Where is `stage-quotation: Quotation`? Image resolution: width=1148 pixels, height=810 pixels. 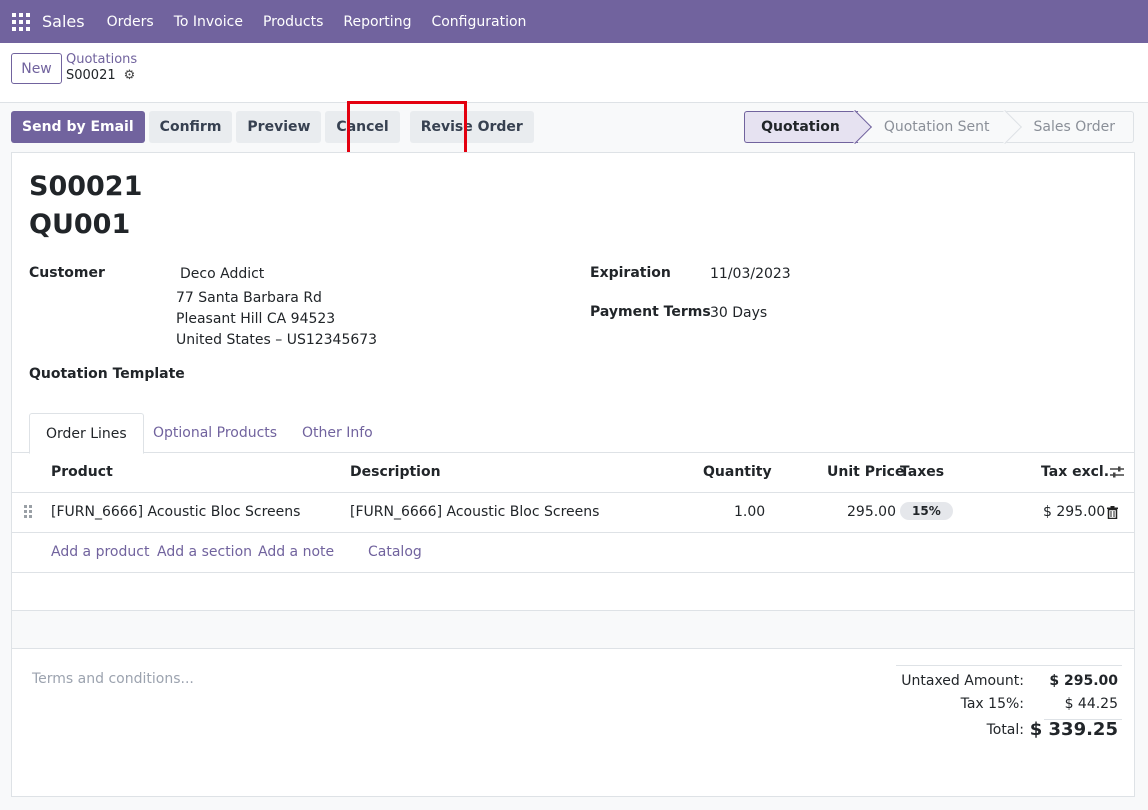 stage-quotation: Quotation is located at coordinates (808, 127).